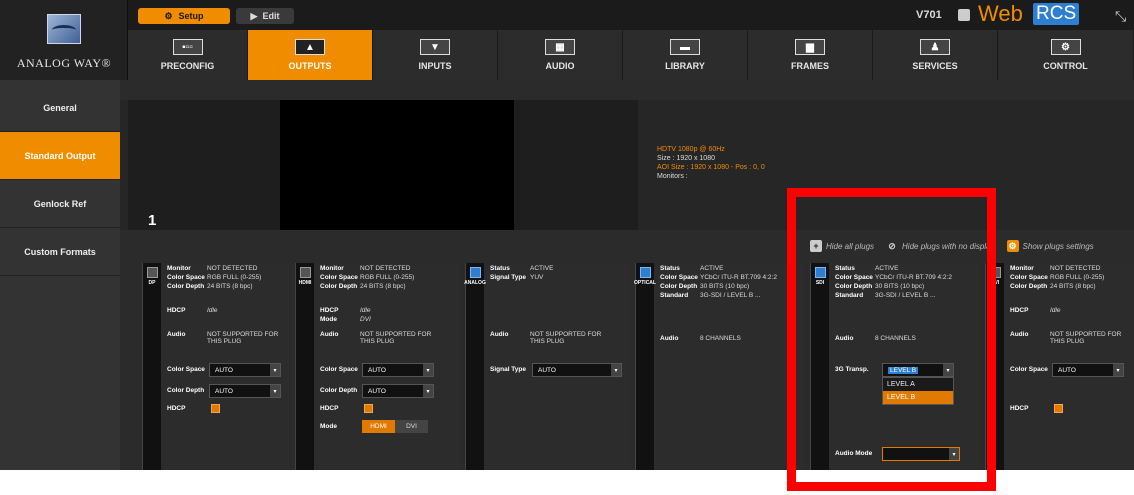  Describe the element at coordinates (60, 156) in the screenshot. I see `sidebar-item-standard-output: Standard Output` at that location.